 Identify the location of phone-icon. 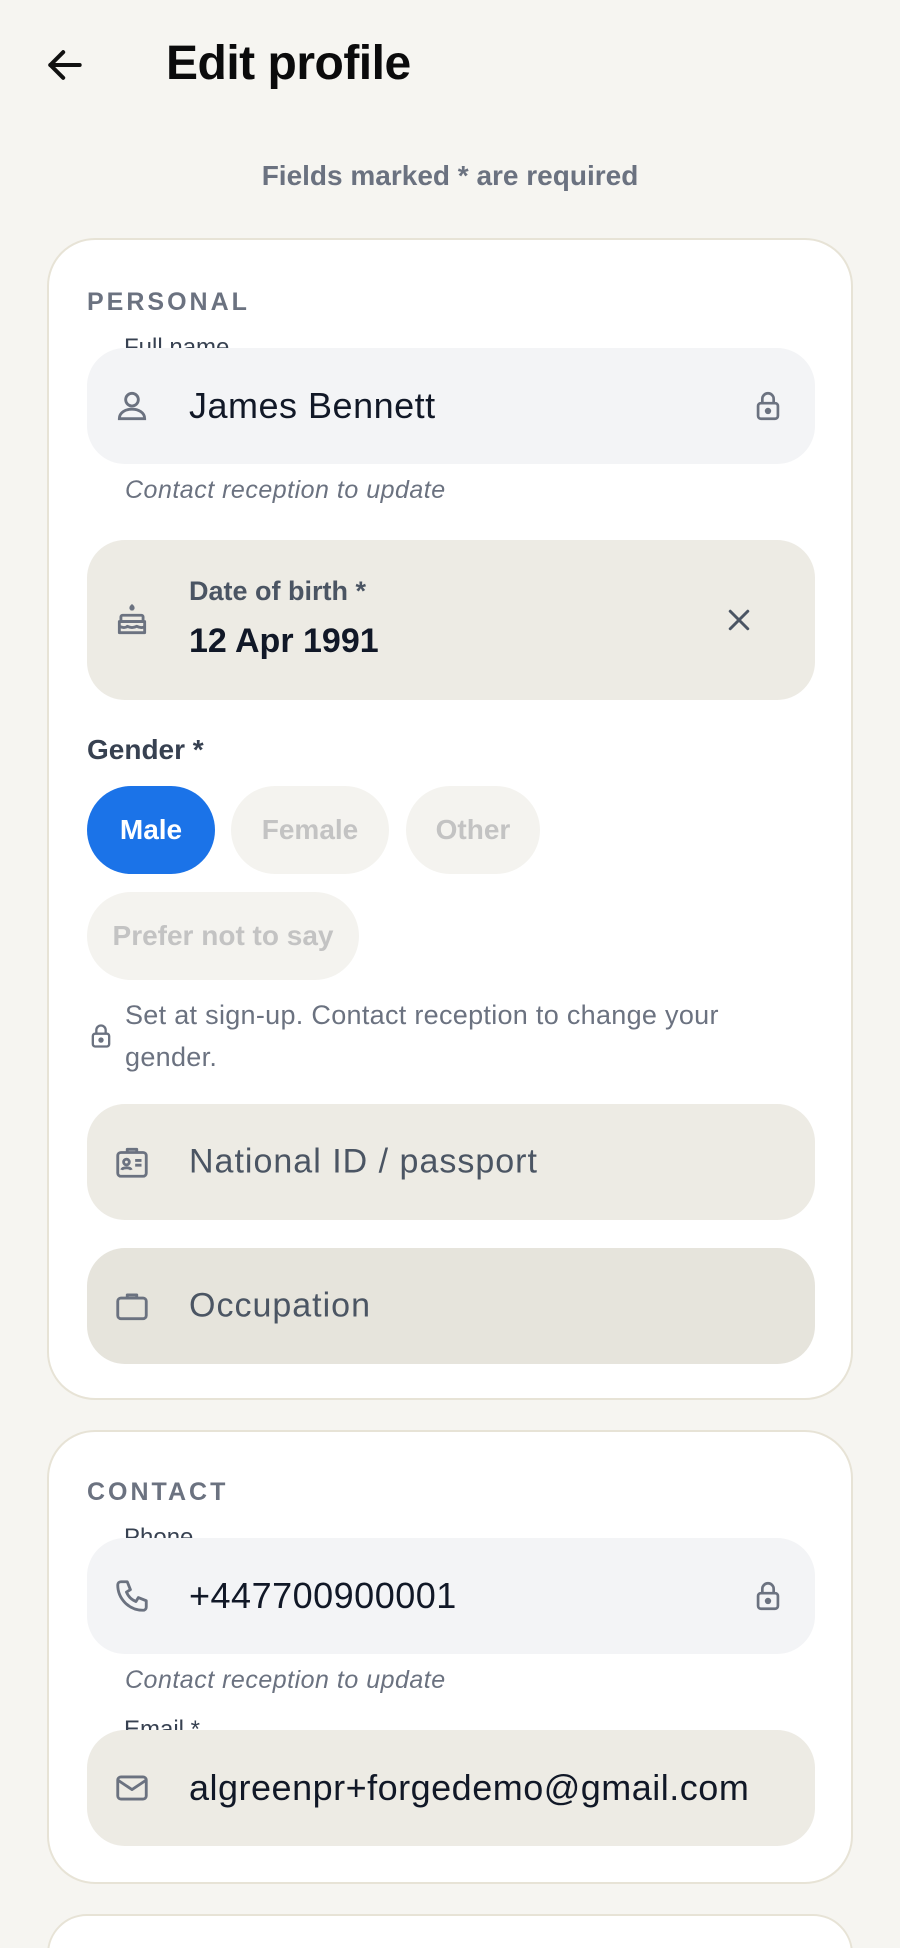
(132, 1596).